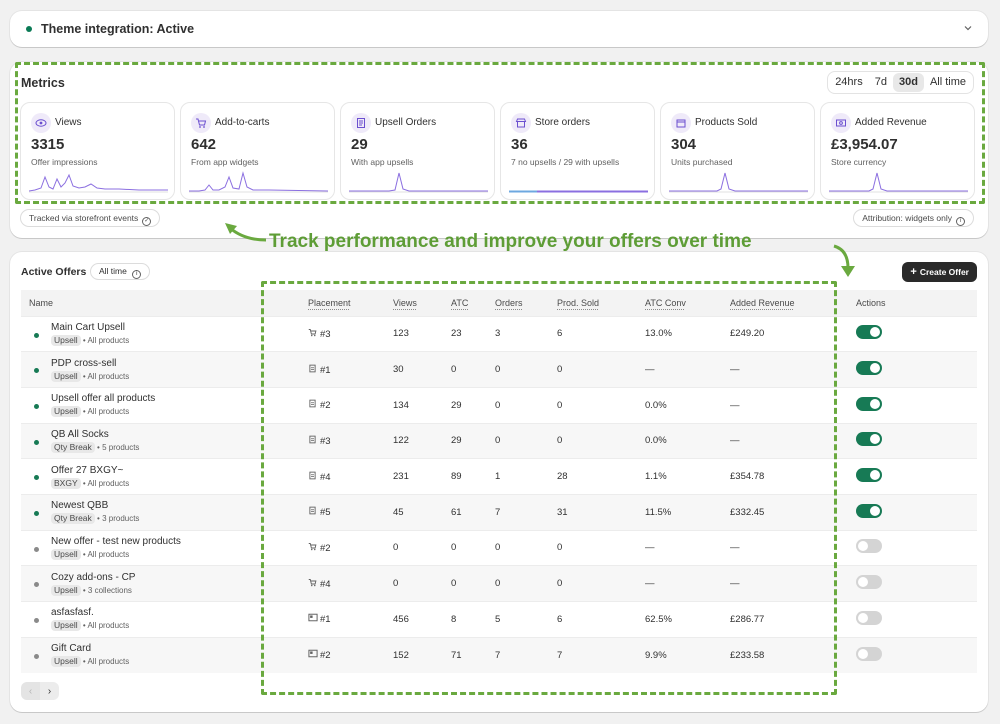 This screenshot has width=1000, height=724. What do you see at coordinates (348, 476) in the screenshot?
I see `cell-placement: #4` at bounding box center [348, 476].